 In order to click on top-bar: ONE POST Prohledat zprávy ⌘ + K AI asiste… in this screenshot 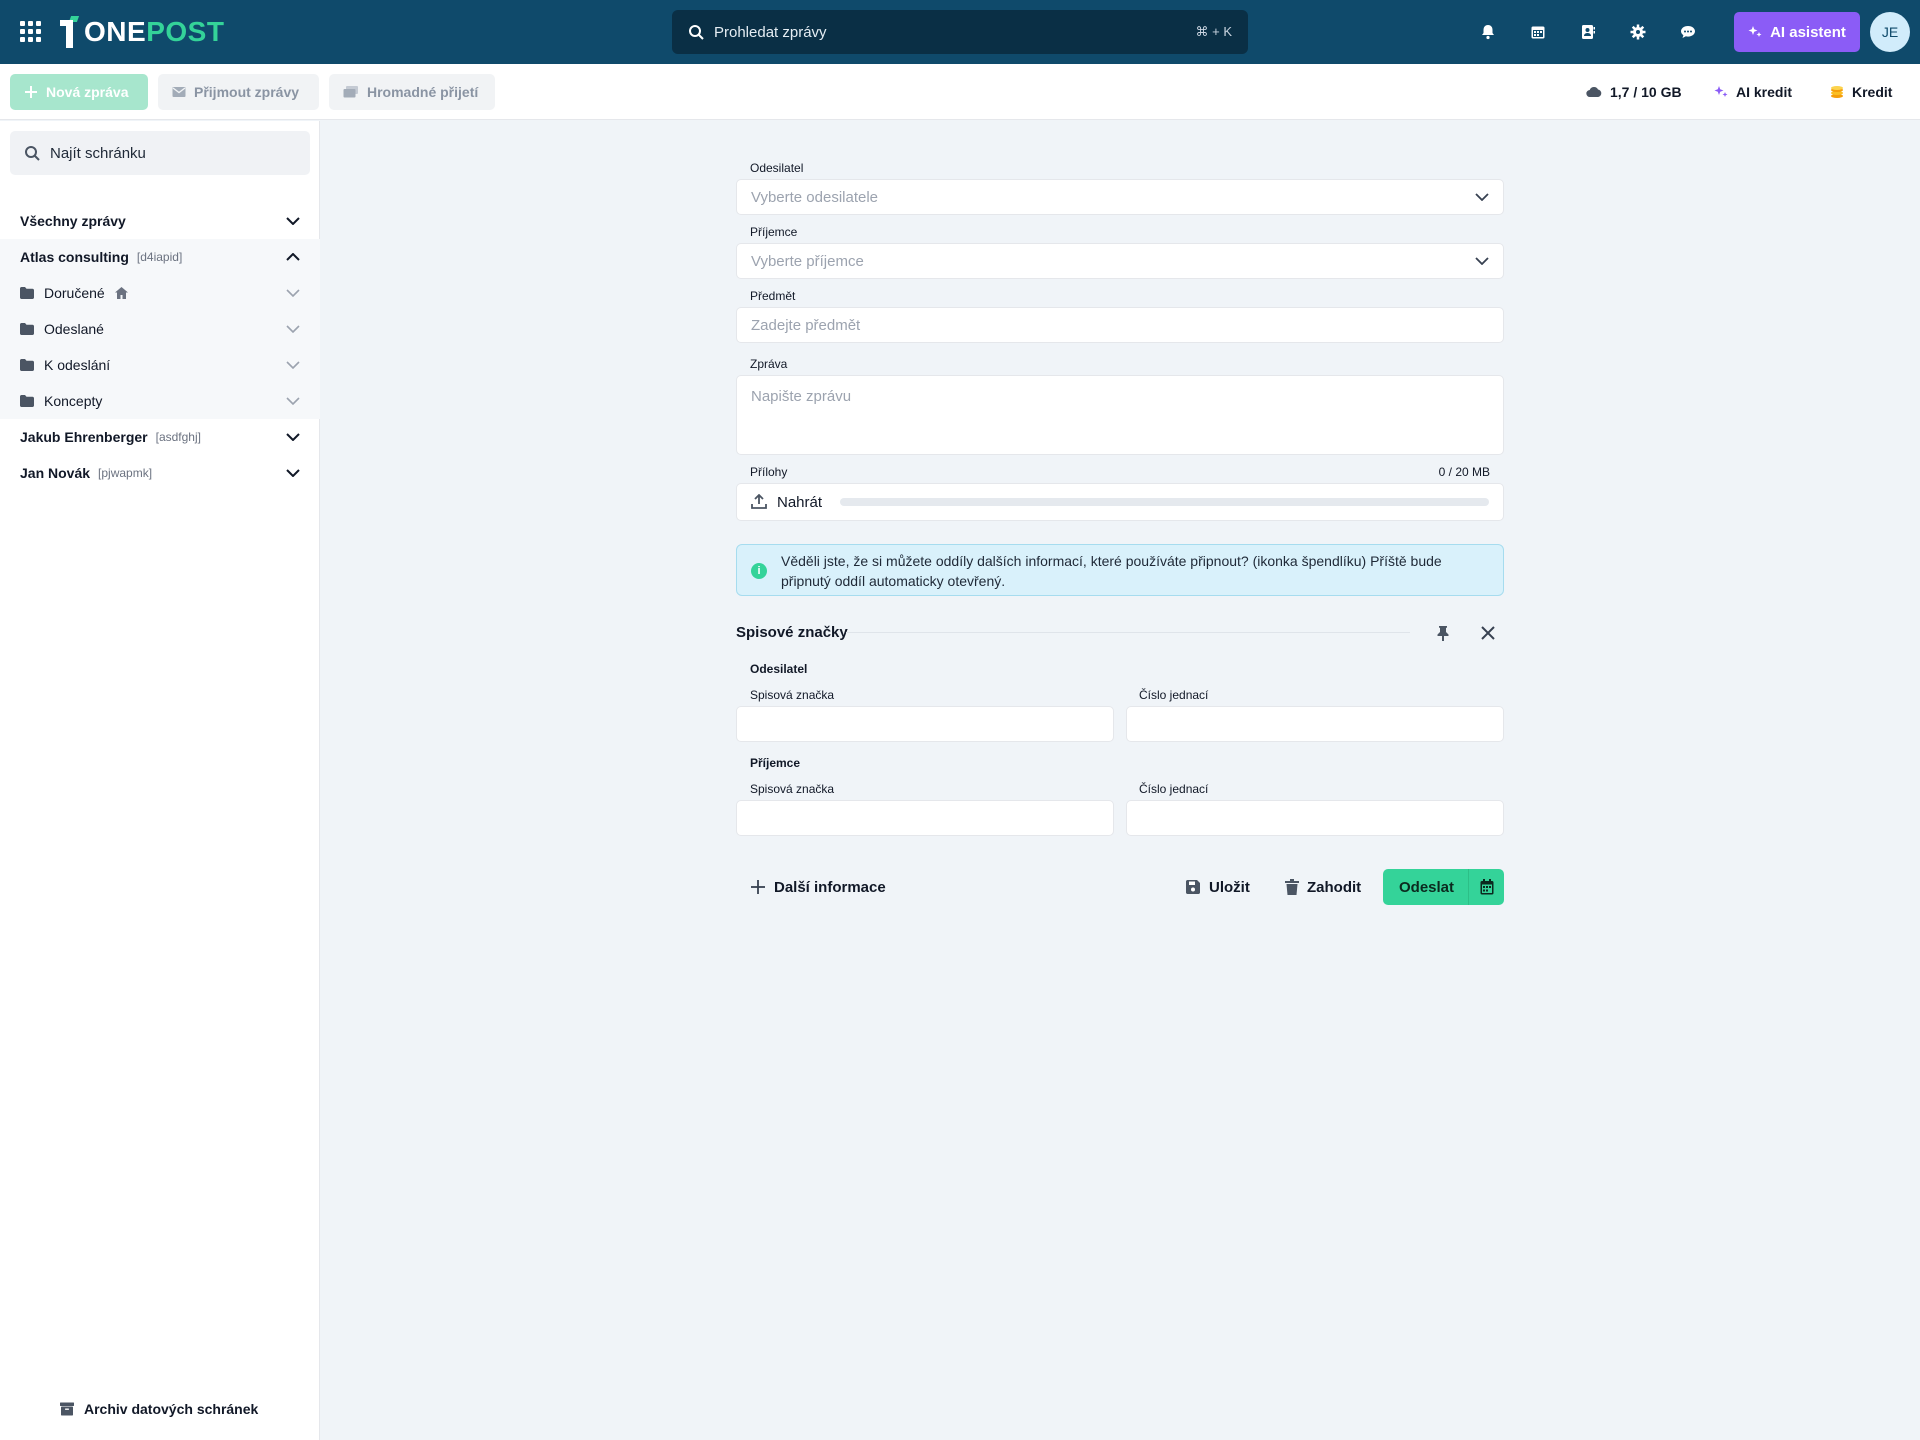, I will do `click(960, 32)`.